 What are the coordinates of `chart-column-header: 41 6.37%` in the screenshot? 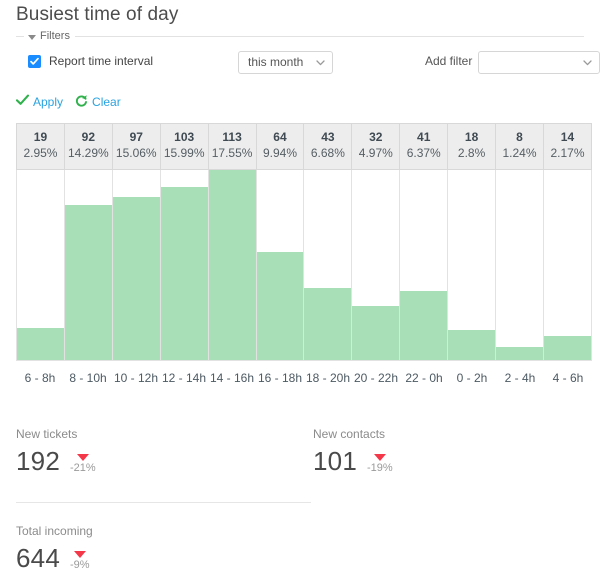 It's located at (424, 146).